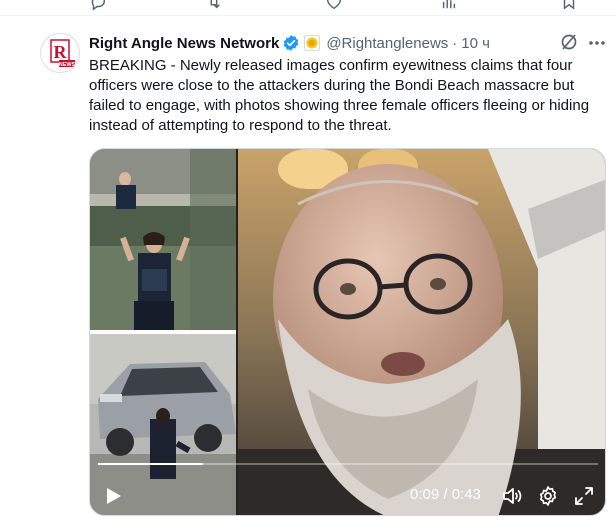 Image resolution: width=616 pixels, height=529 pixels. I want to click on views-button, so click(452, 5).